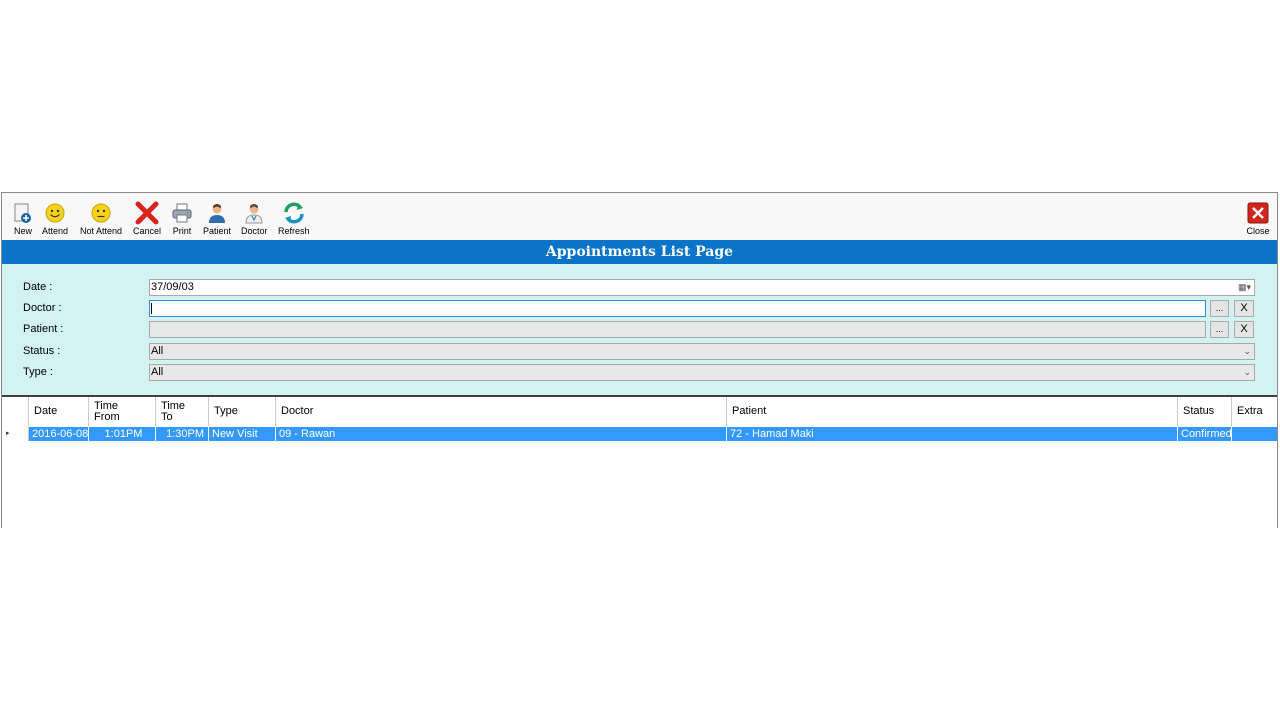  I want to click on refresh-icon, so click(294, 213).